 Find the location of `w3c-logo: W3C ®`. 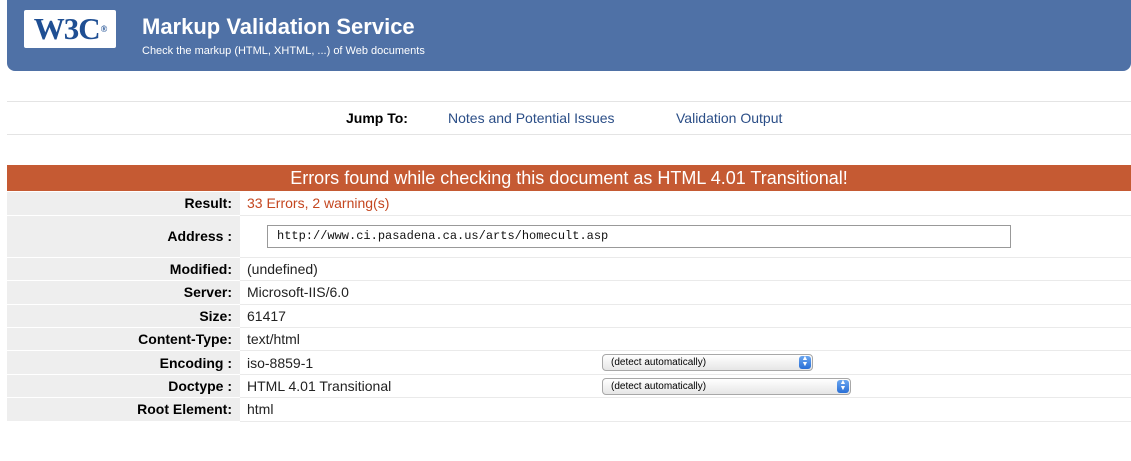

w3c-logo: W3C ® is located at coordinates (70, 29).